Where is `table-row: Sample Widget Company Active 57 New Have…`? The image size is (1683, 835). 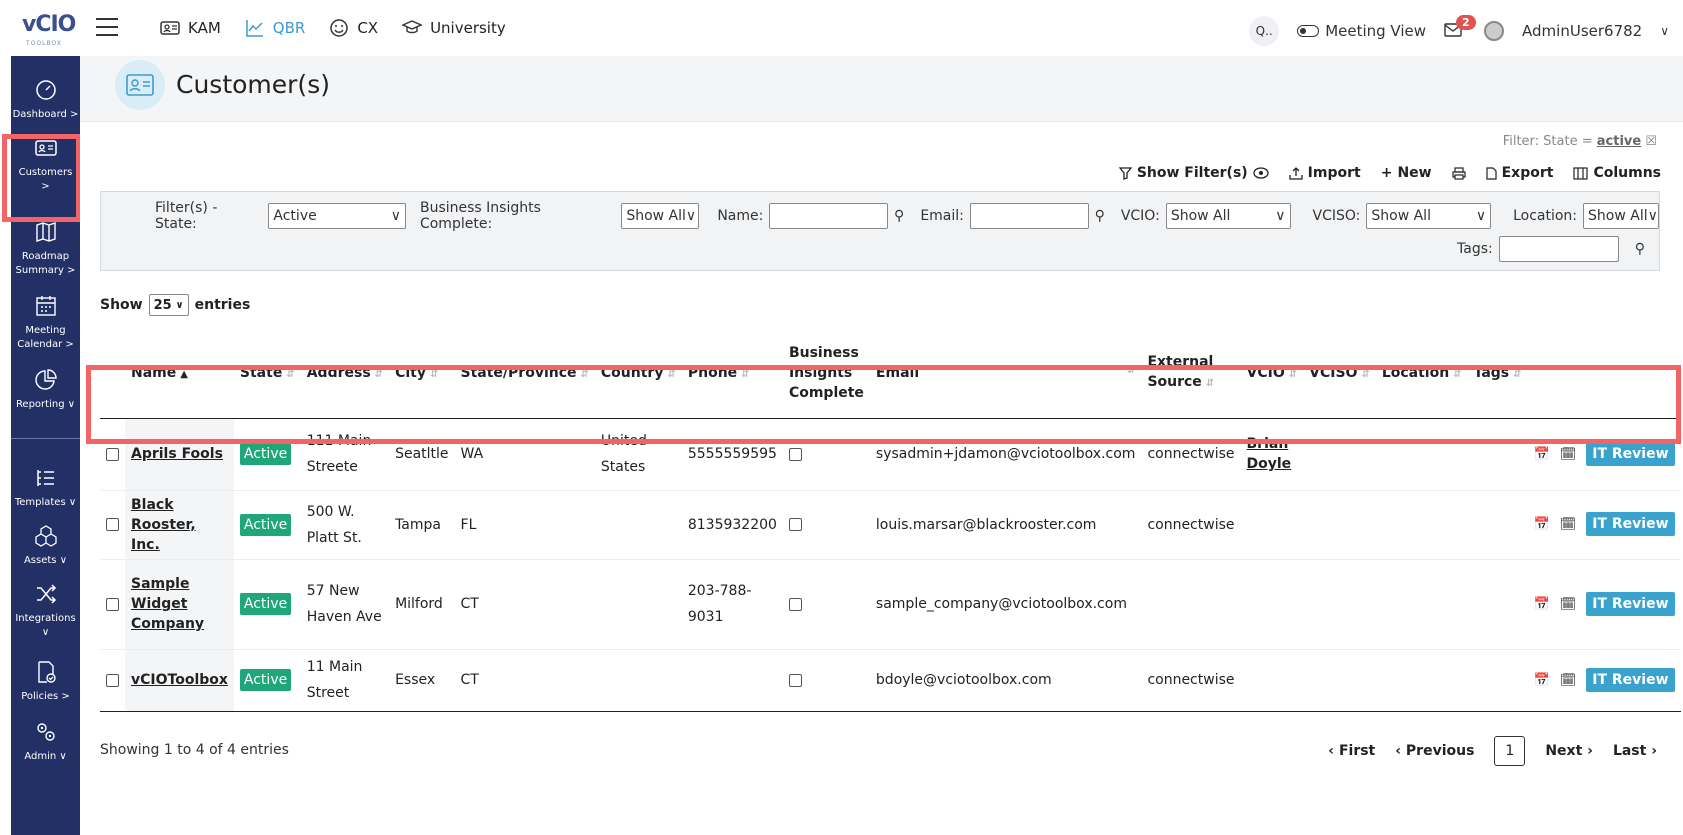
table-row: Sample Widget Company Active 57 New Have… is located at coordinates (890, 604).